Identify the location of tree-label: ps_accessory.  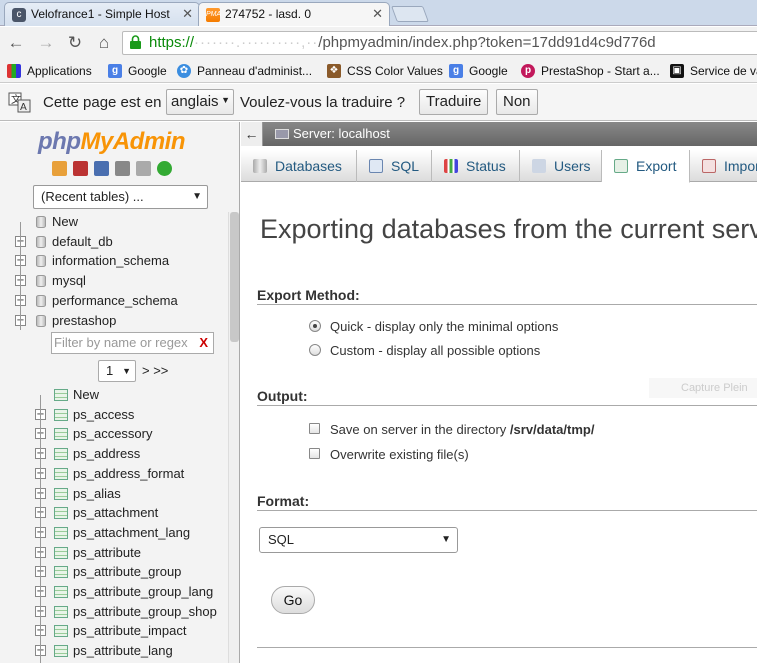
(113, 434).